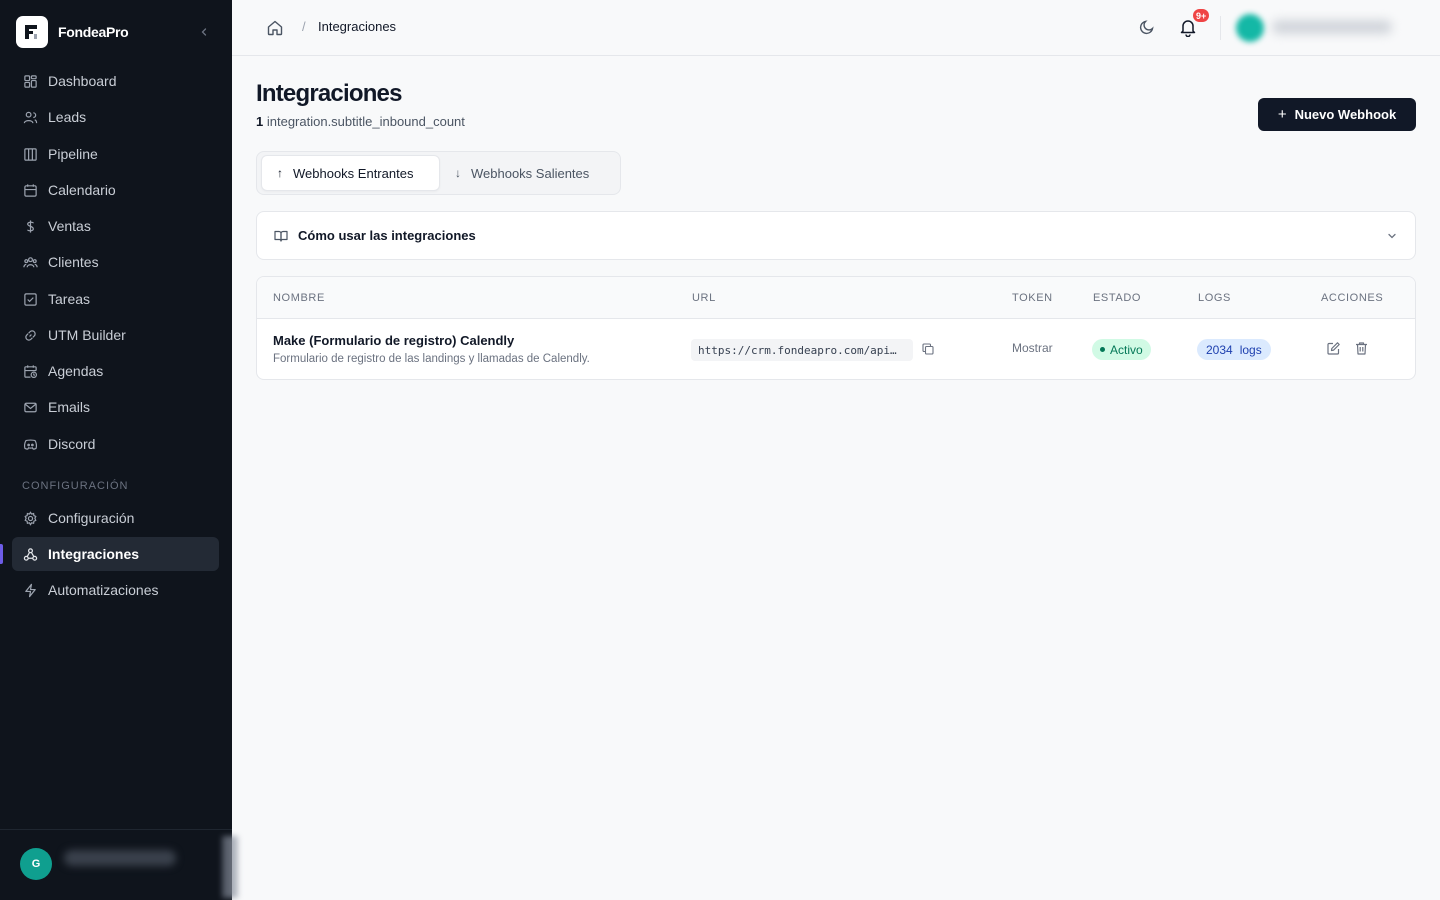  I want to click on sidebar-item-label: Calendario, so click(82, 190).